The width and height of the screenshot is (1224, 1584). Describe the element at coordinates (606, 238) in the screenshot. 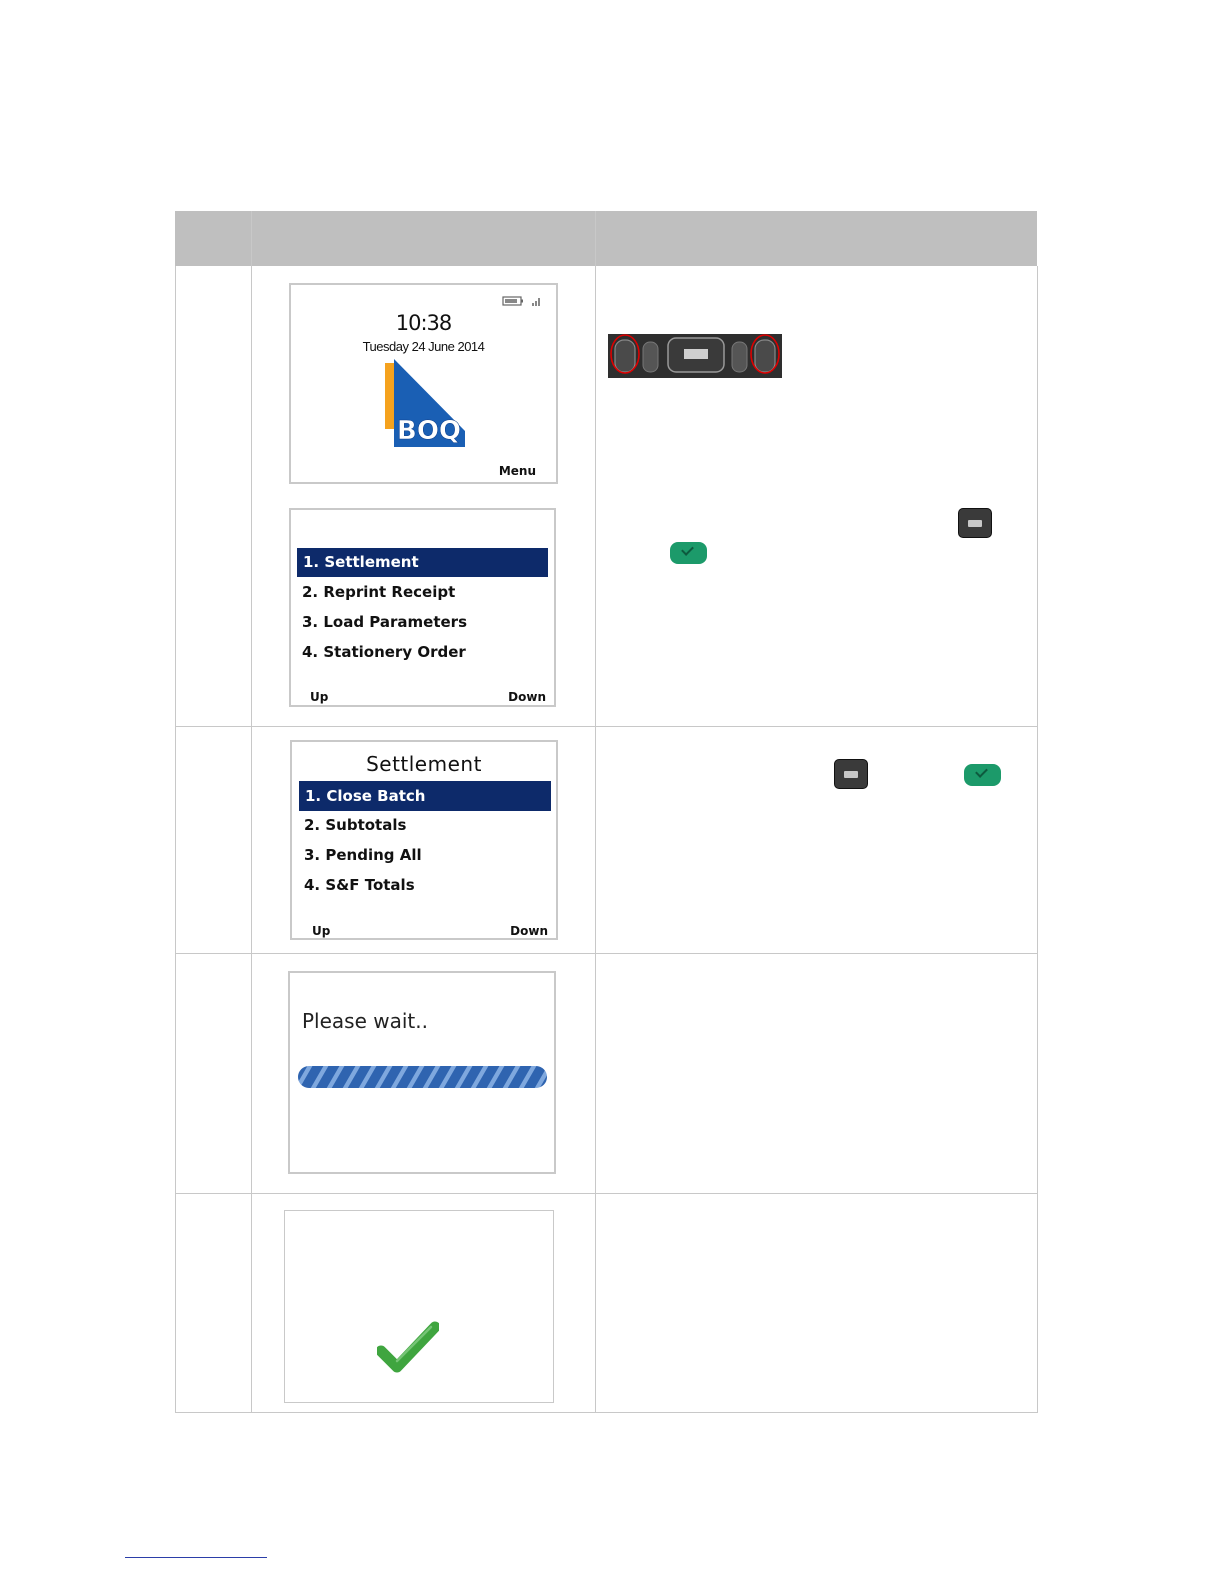

I see `table-header` at that location.